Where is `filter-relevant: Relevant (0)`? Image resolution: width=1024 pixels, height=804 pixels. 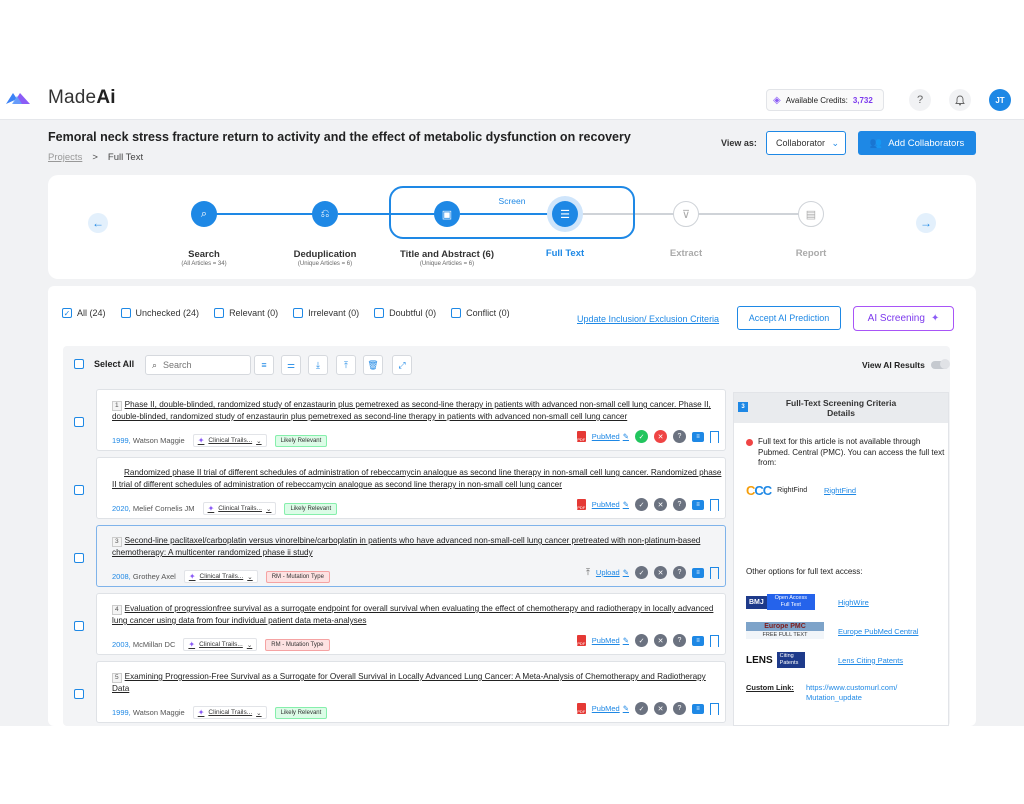 filter-relevant: Relevant (0) is located at coordinates (246, 313).